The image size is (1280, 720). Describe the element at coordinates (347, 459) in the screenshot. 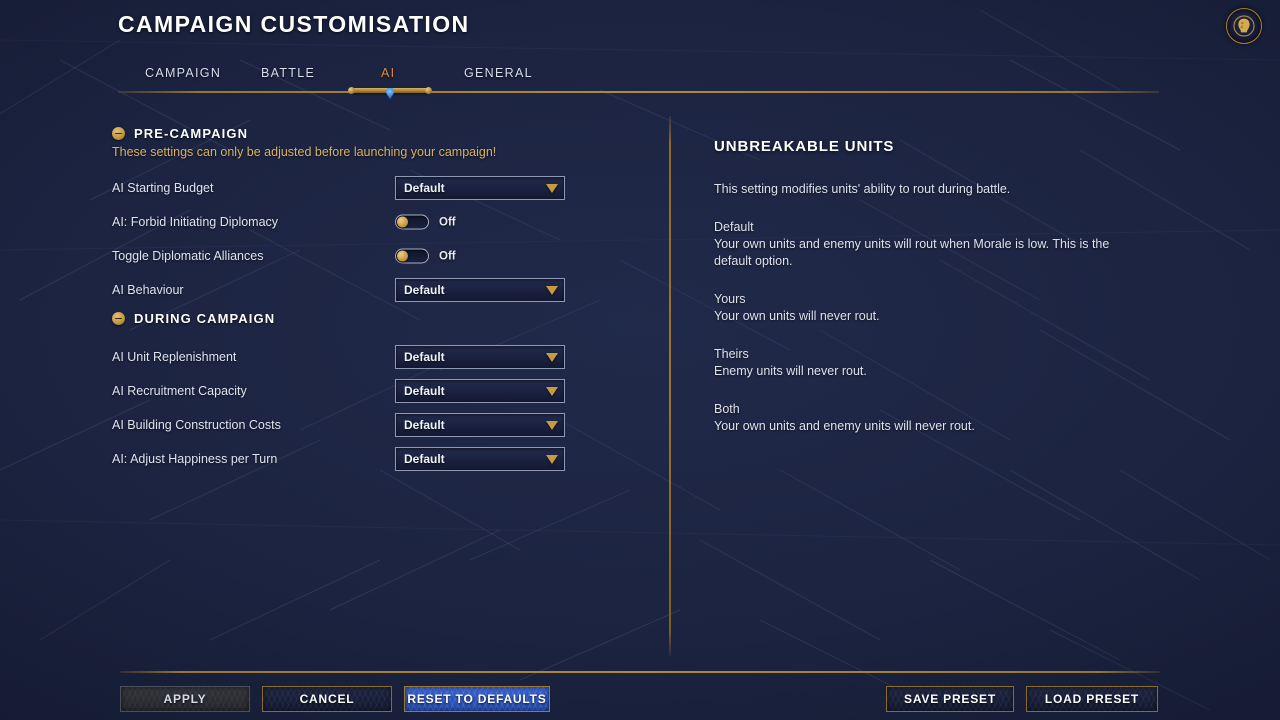

I see `setting-row-ai-adjust-happiness-per-turn: AI: Adjust Happiness per Turn Default` at that location.